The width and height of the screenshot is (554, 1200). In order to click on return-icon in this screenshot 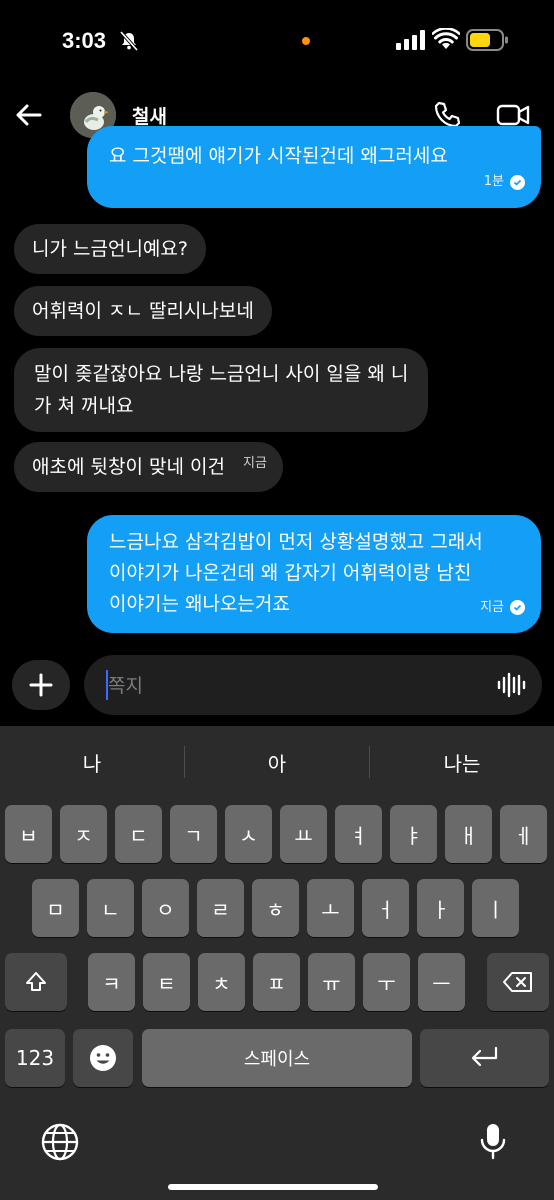, I will do `click(484, 1056)`.